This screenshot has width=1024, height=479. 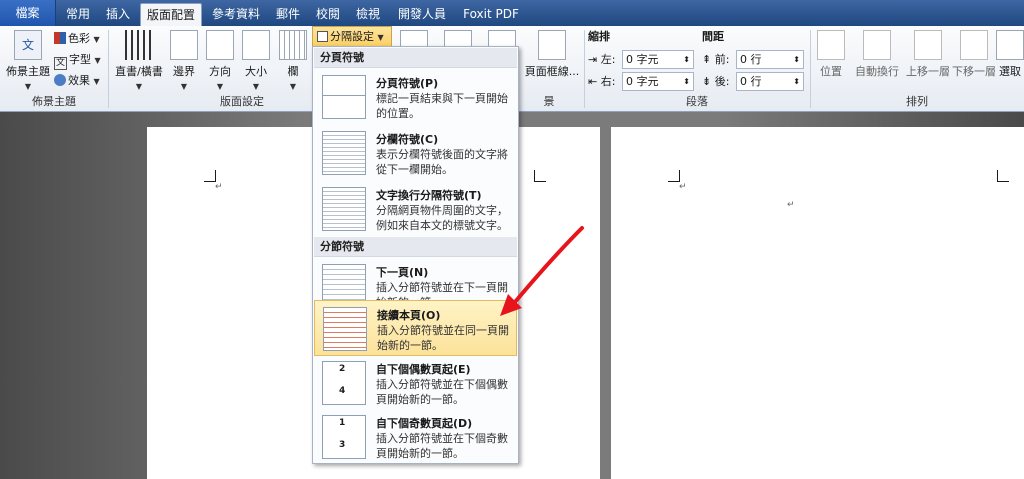 What do you see at coordinates (928, 45) in the screenshot?
I see `bring-forward-icon` at bounding box center [928, 45].